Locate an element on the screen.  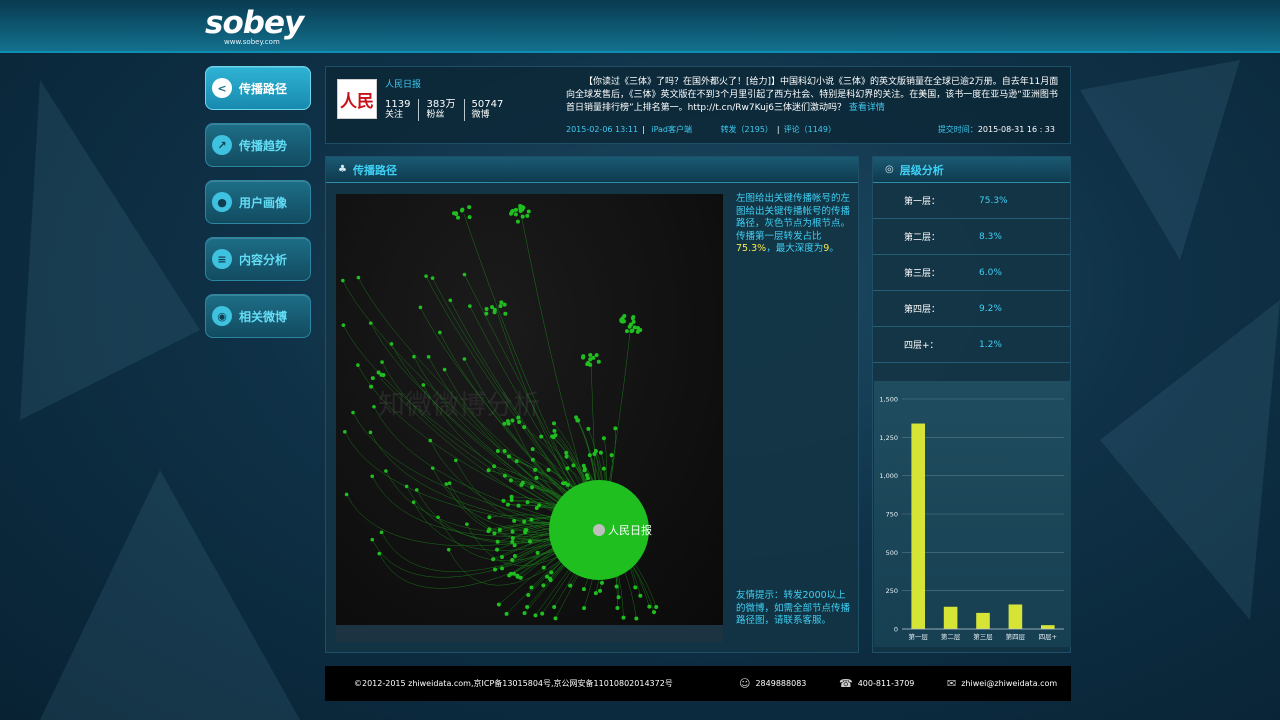
brand-logo: sobey www.sobey.com is located at coordinates (255, 27).